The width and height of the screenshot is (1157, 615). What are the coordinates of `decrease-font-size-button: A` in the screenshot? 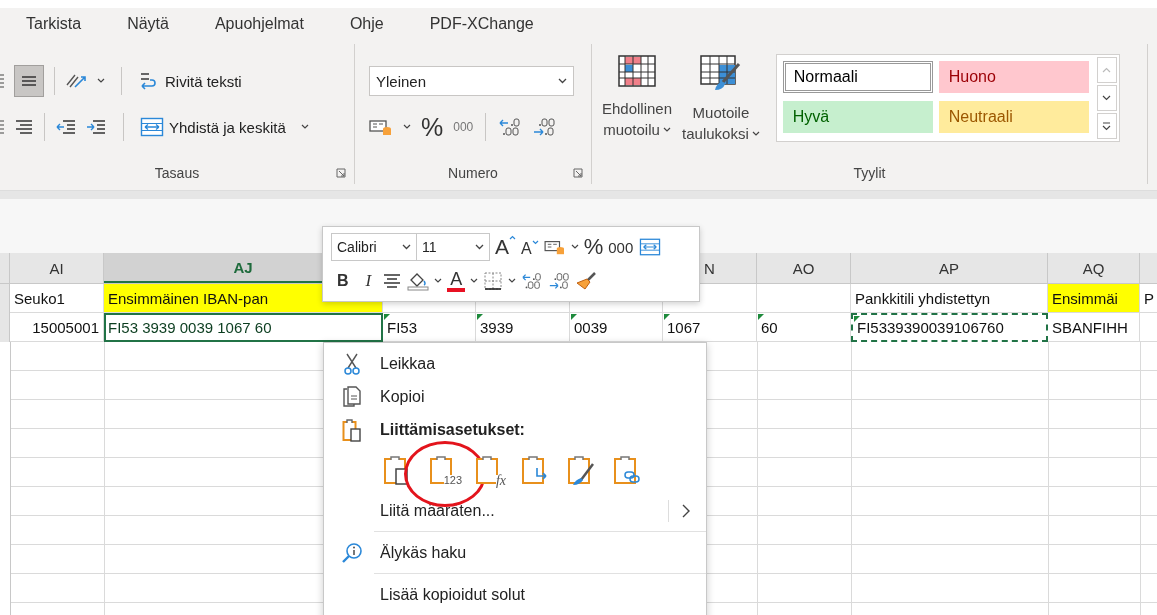 It's located at (530, 249).